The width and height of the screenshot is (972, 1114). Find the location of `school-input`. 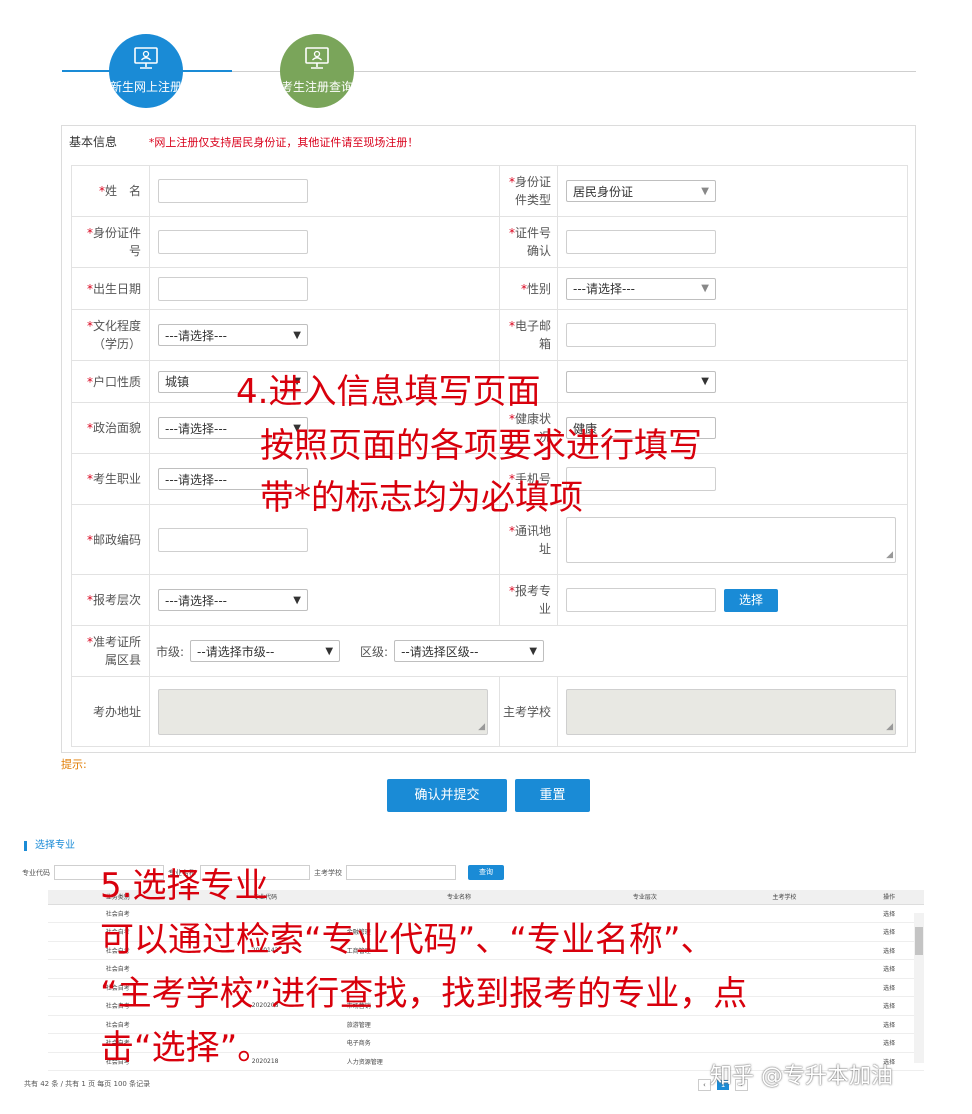

school-input is located at coordinates (401, 872).